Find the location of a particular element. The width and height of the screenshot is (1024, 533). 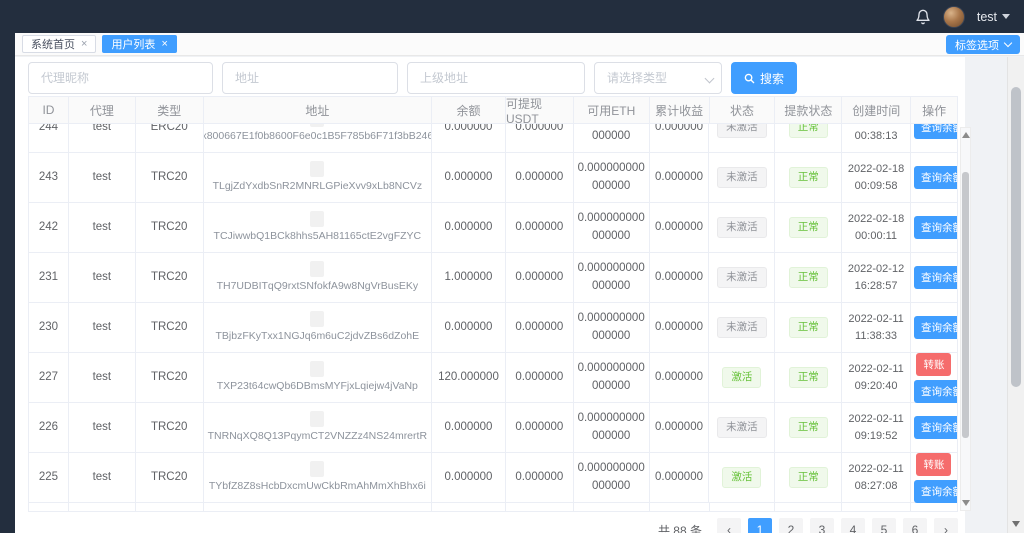

type-select is located at coordinates (658, 78).